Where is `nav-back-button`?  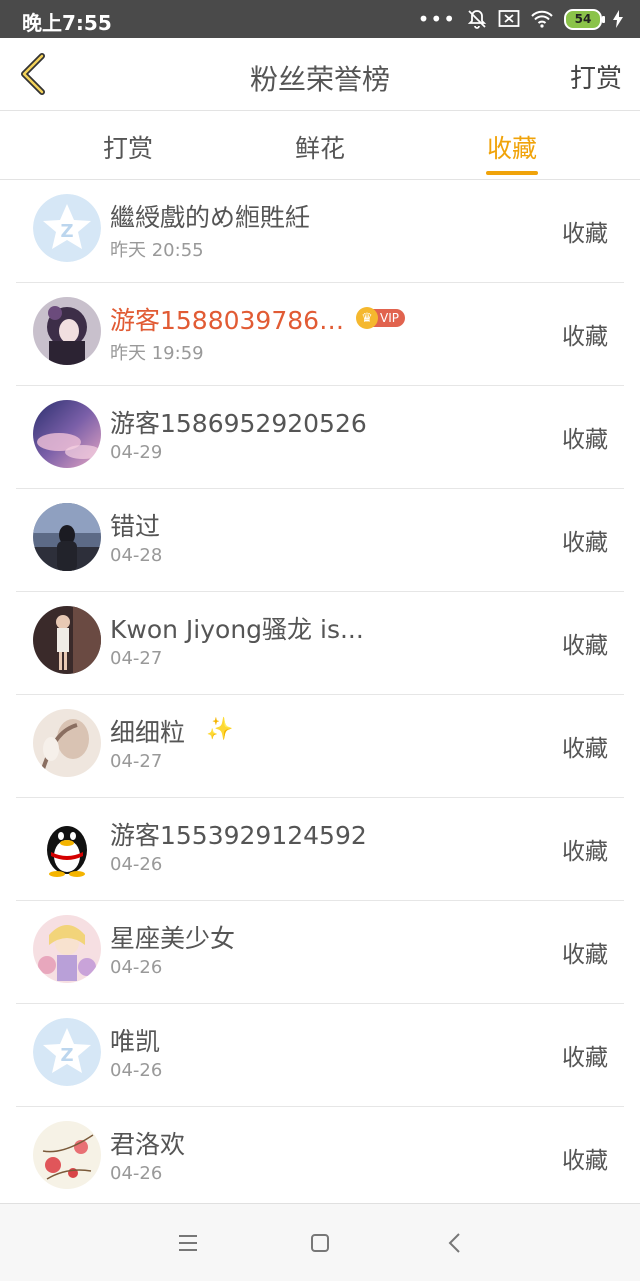
nav-back-button is located at coordinates (455, 1243).